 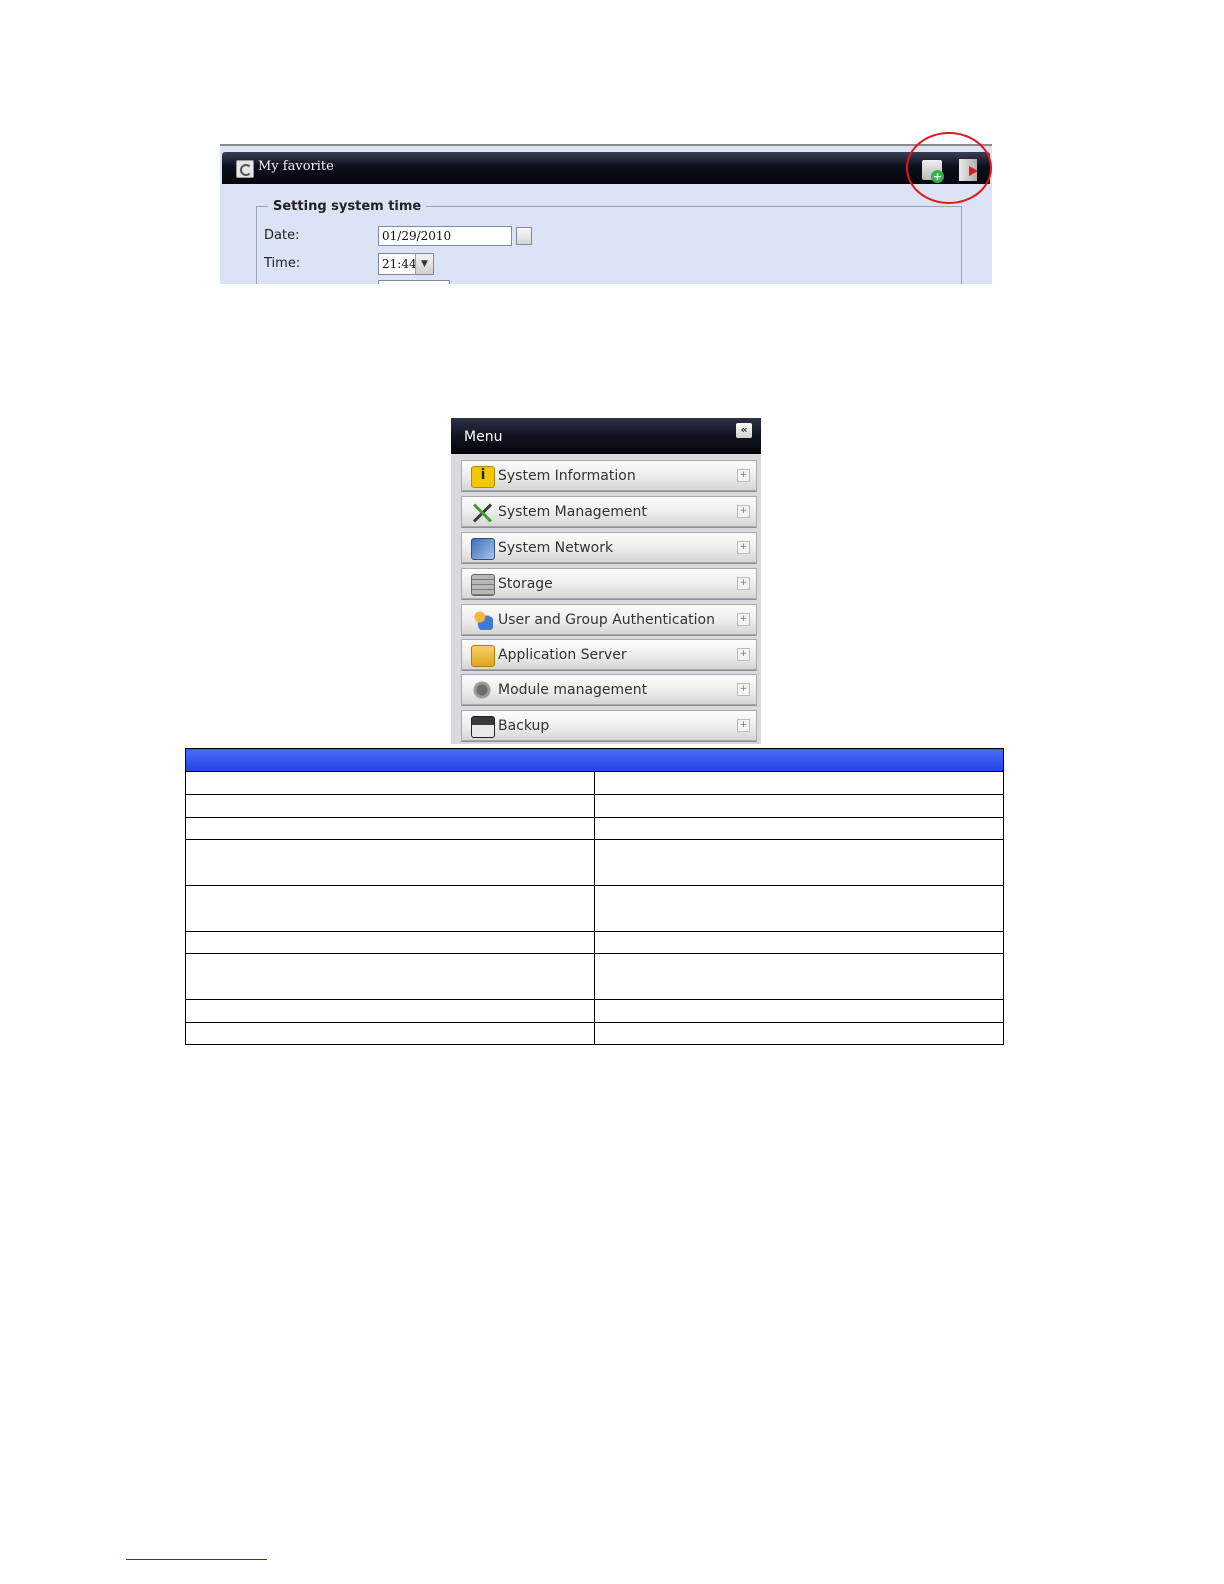 I want to click on menu-item-label: Storage, so click(x=525, y=584).